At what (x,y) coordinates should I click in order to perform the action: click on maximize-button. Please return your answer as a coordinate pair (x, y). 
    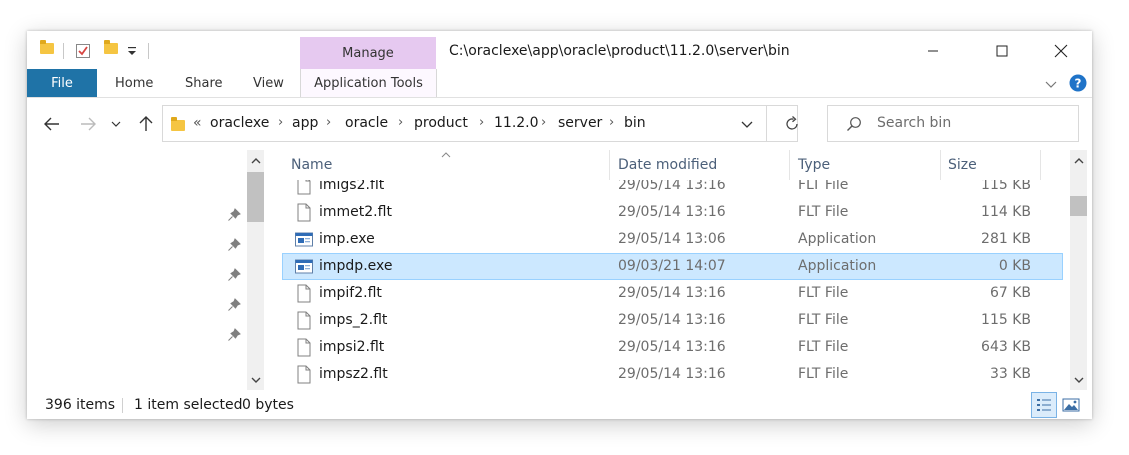
    Looking at the image, I should click on (1002, 51).